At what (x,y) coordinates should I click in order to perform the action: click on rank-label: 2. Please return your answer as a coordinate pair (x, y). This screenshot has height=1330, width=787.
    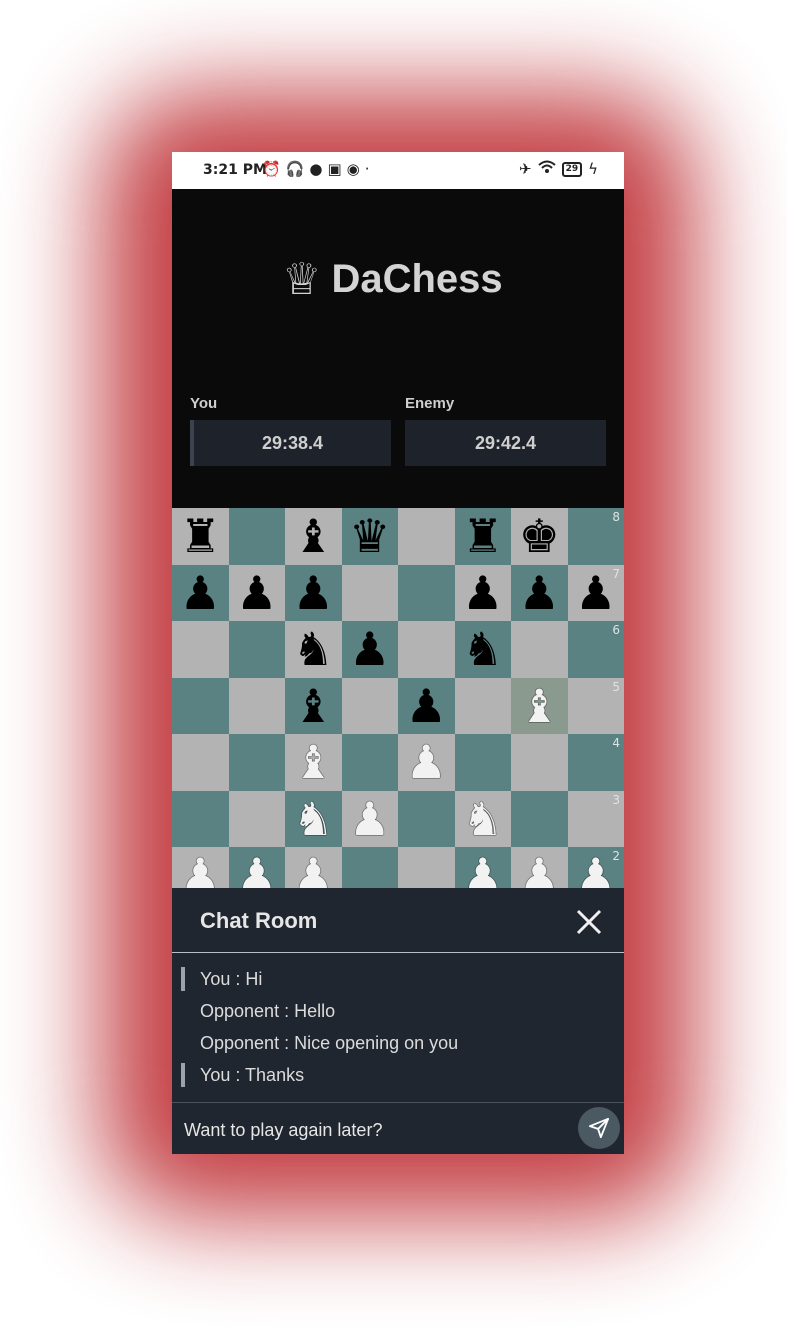
    Looking at the image, I should click on (616, 856).